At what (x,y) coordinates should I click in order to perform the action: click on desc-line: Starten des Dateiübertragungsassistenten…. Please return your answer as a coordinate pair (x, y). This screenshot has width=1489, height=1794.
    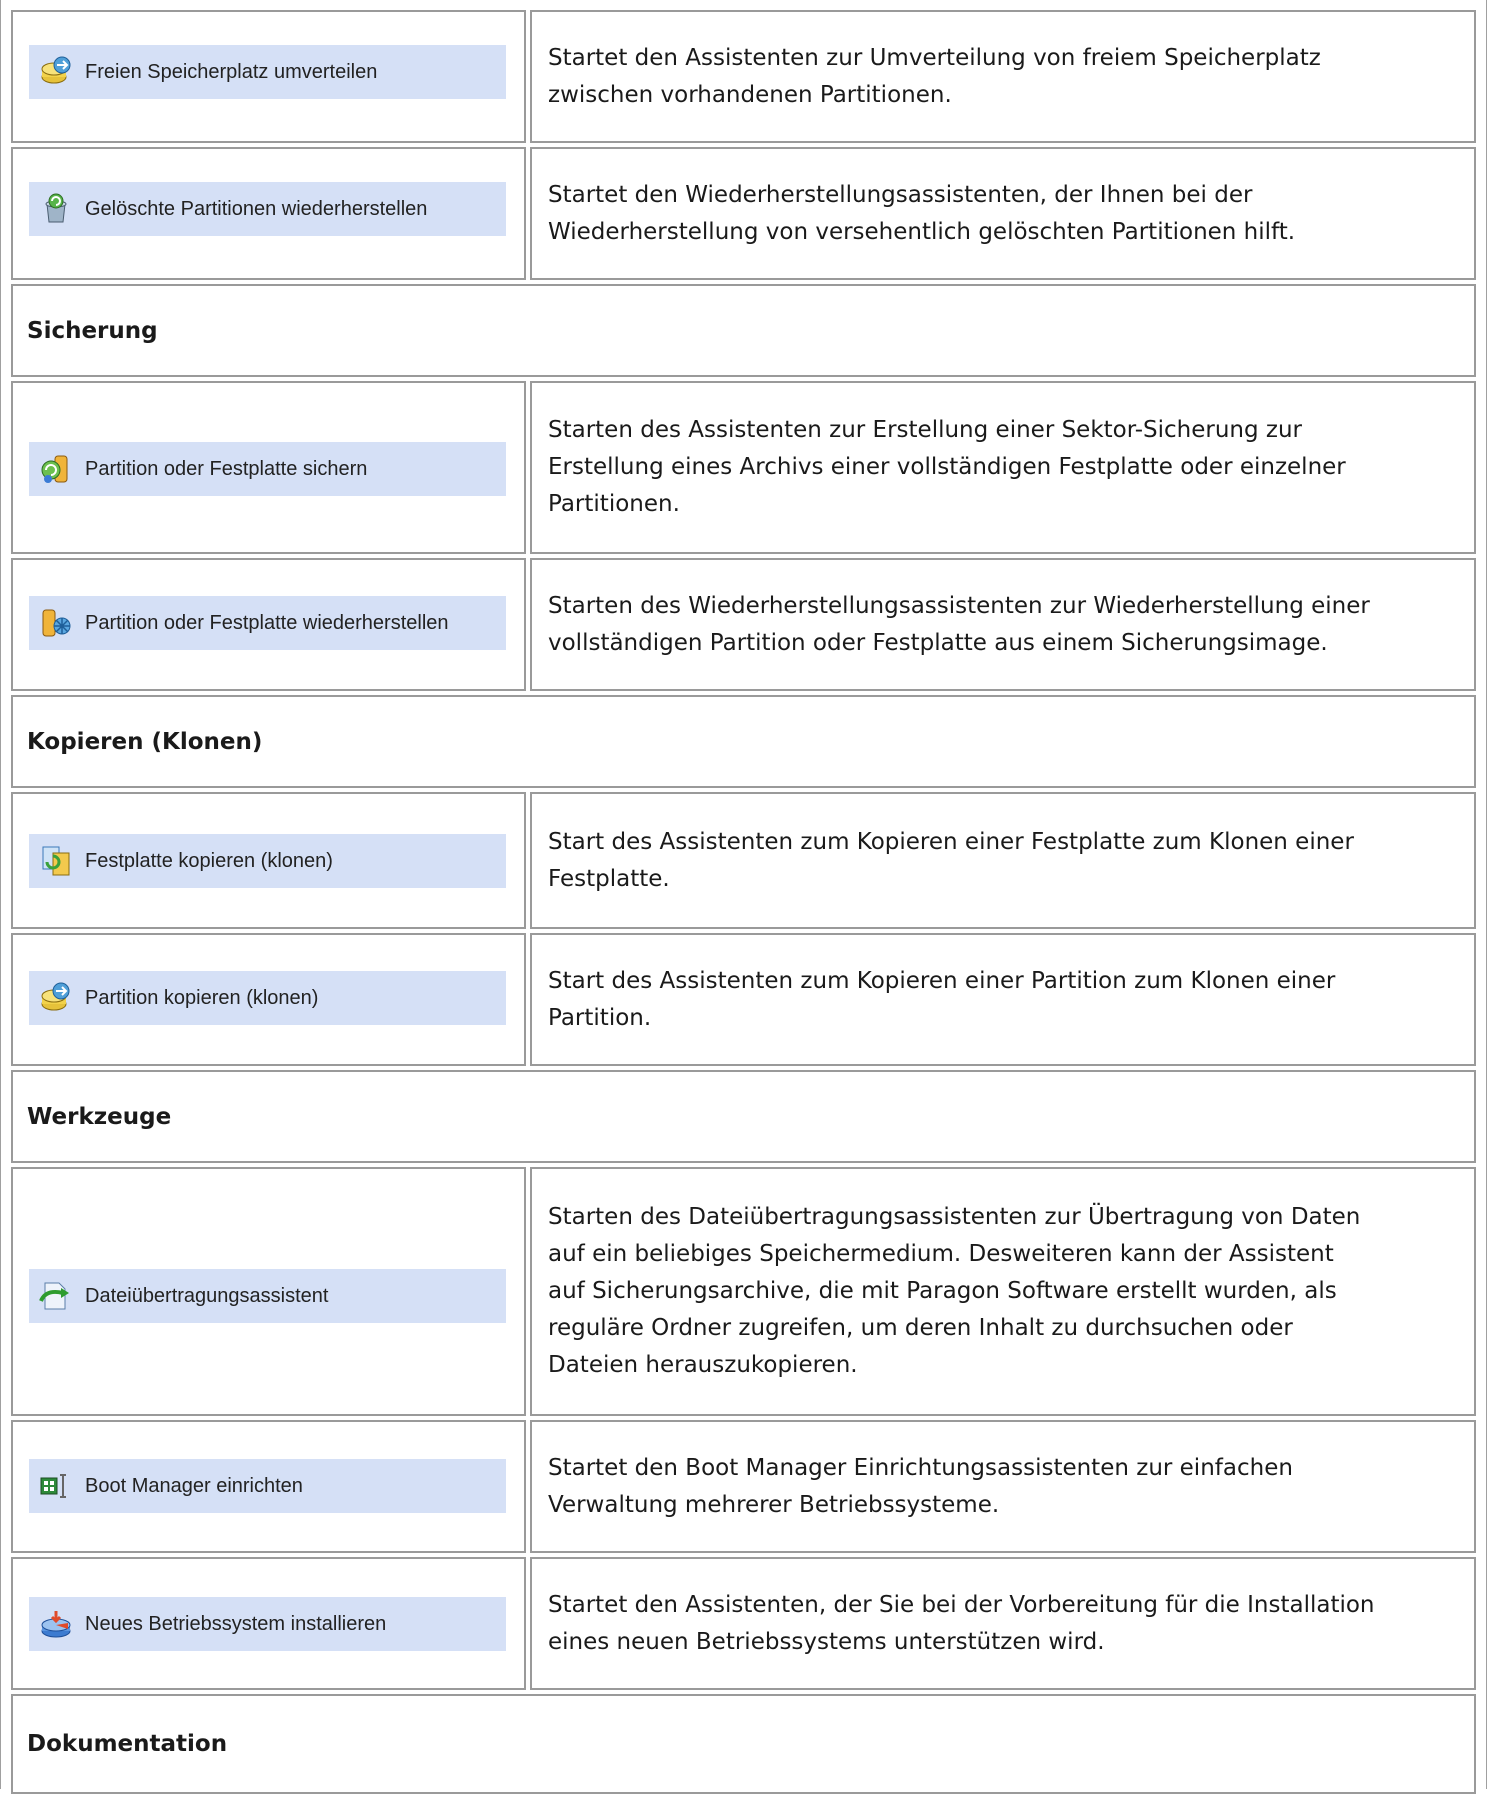
    Looking at the image, I should click on (954, 1217).